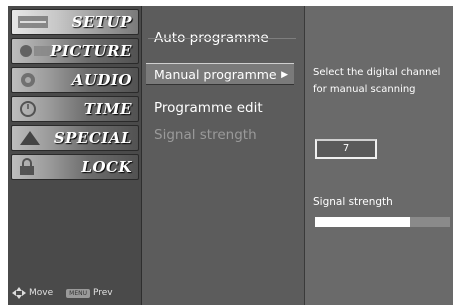 This screenshot has height=307, width=453. Describe the element at coordinates (78, 293) in the screenshot. I see `menu-key-icon: MENU` at that location.